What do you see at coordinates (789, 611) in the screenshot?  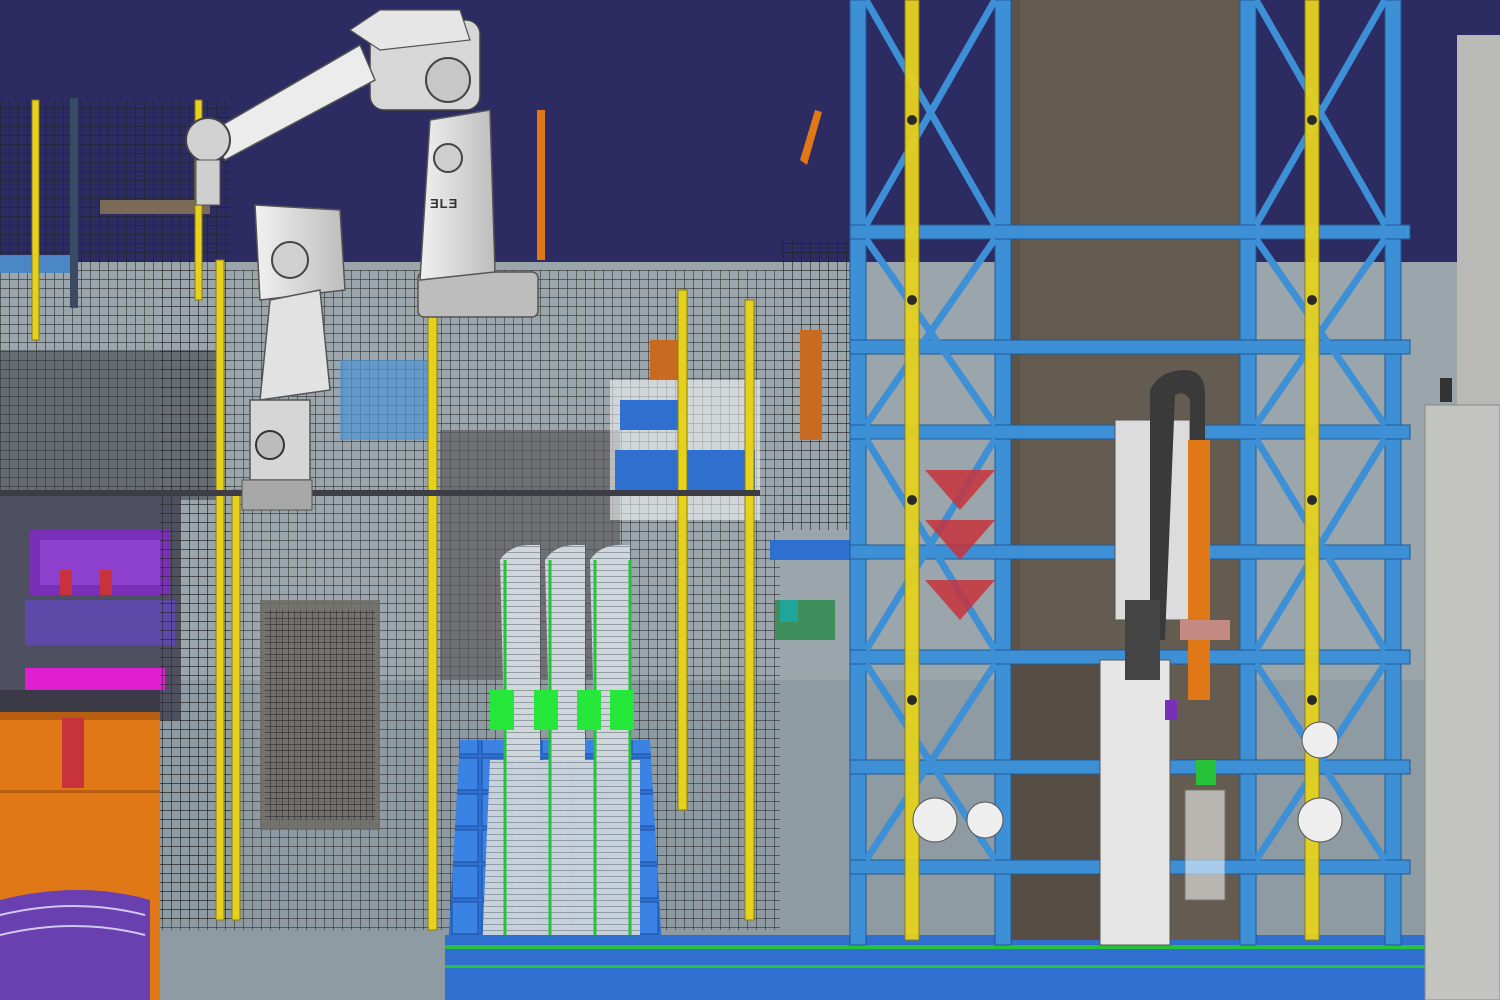 I see `teal-bracket` at bounding box center [789, 611].